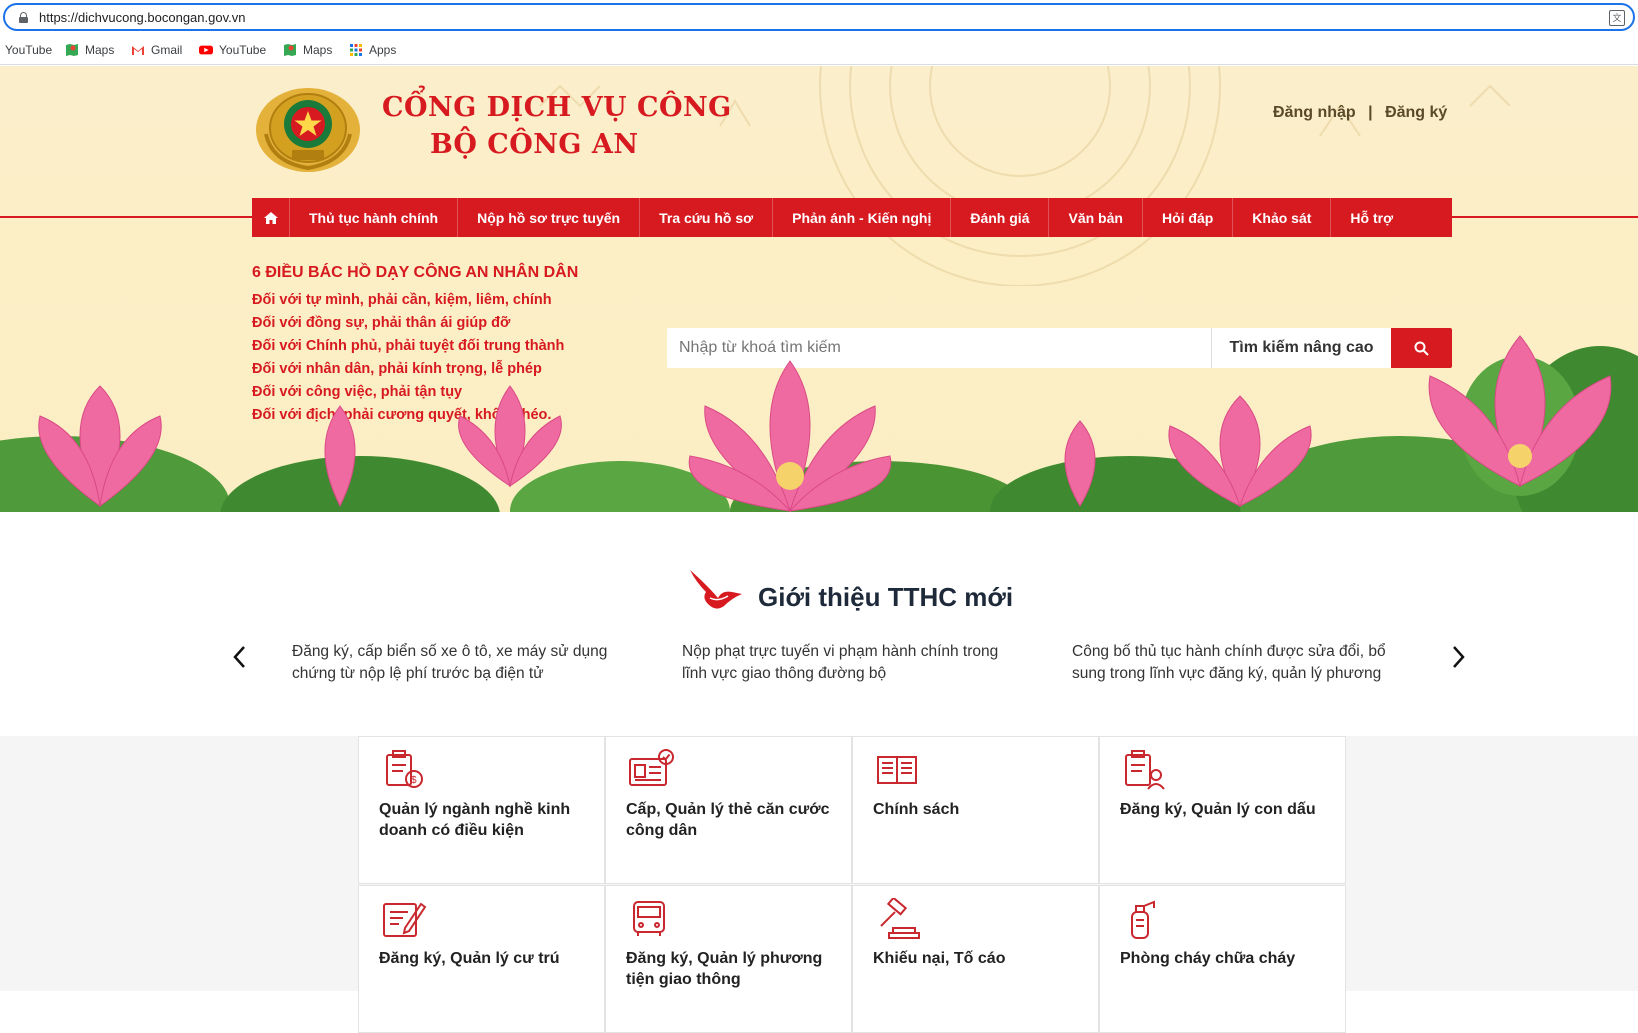 Image resolution: width=1638 pixels, height=1033 pixels. What do you see at coordinates (1000, 217) in the screenshot?
I see `nav-danh-gia: Đánh giá` at bounding box center [1000, 217].